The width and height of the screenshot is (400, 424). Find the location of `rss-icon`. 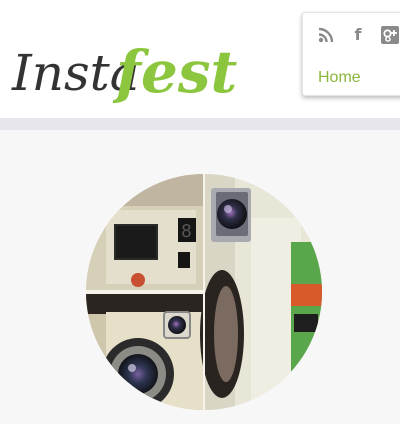

rss-icon is located at coordinates (326, 35).